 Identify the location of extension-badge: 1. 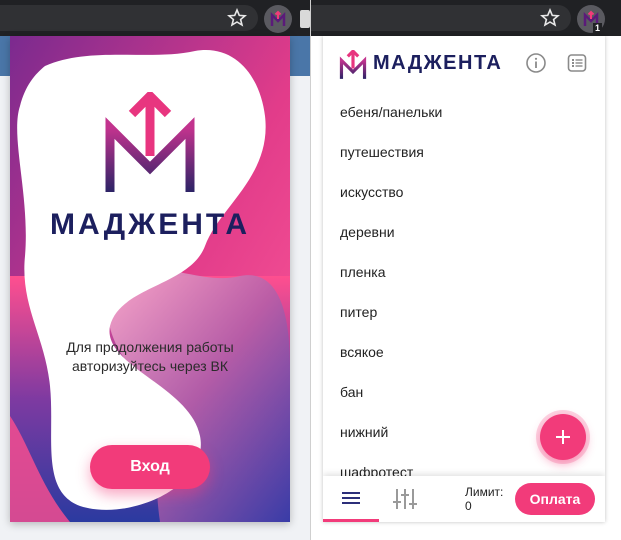
(598, 28).